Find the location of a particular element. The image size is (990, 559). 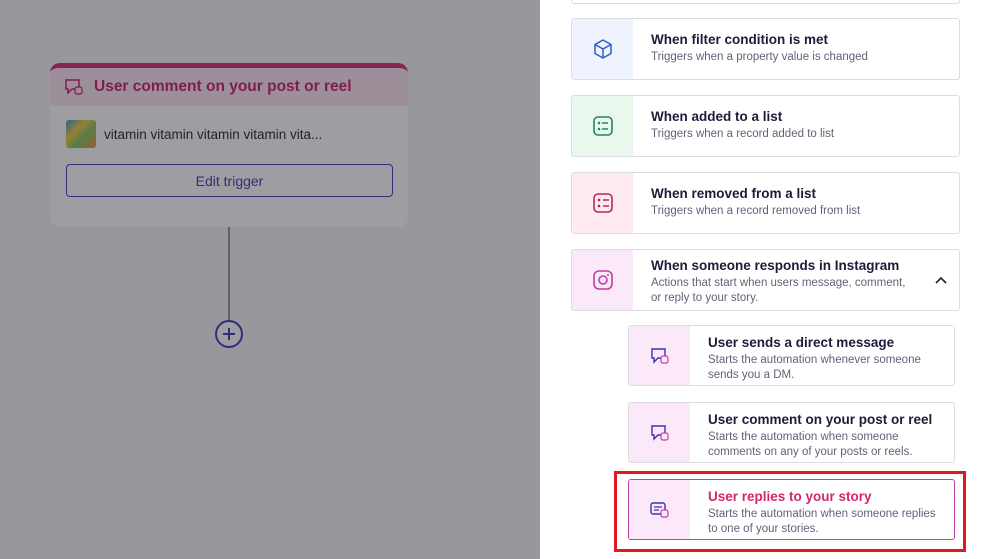

option-title: When filter condition is met is located at coordinates (740, 39).